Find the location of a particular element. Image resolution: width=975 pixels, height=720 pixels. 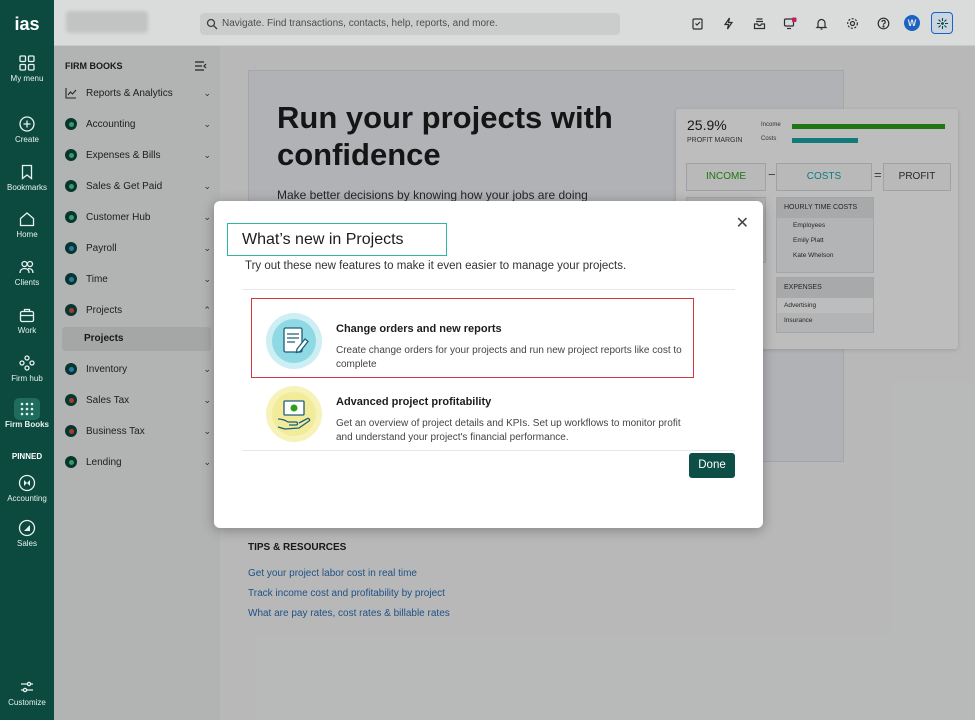

rail-label: Bookmarks is located at coordinates (26, 187).